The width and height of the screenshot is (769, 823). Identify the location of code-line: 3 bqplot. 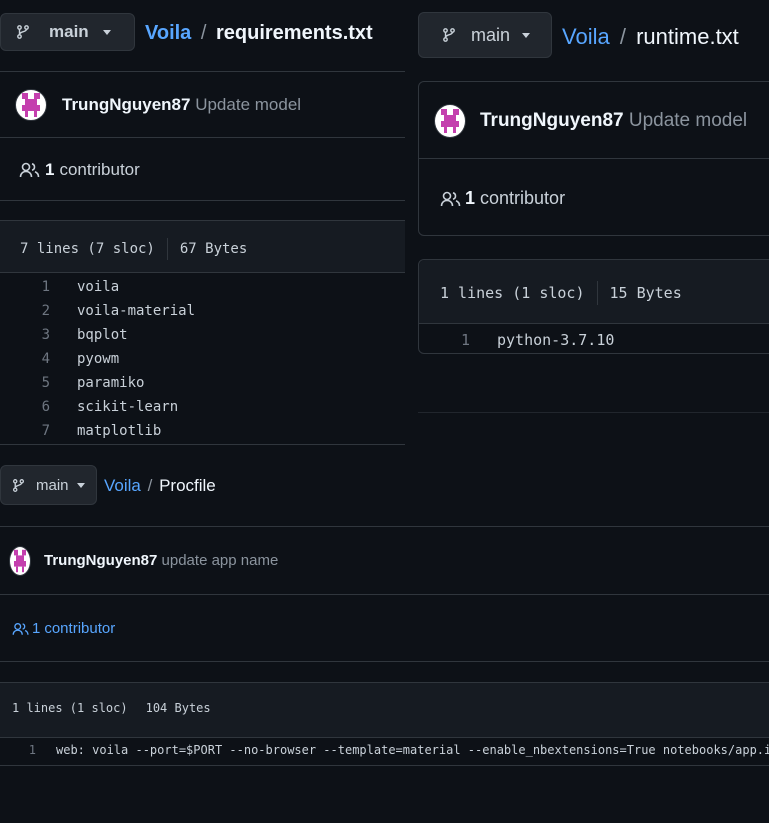
(74, 335).